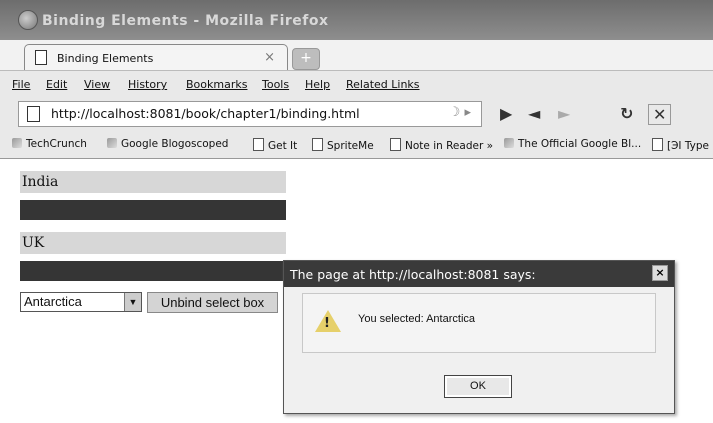 This screenshot has height=423, width=713. What do you see at coordinates (185, 21) in the screenshot?
I see `window-title: Binding Elements - Mozilla Firefox` at bounding box center [185, 21].